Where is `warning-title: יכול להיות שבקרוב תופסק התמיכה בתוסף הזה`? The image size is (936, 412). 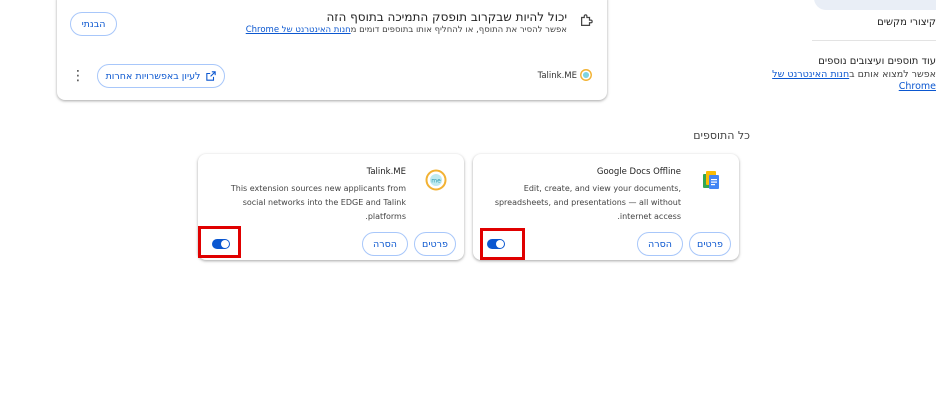 warning-title: יכול להיות שבקרוב תופסק התמיכה בתוסף הזה is located at coordinates (446, 17).